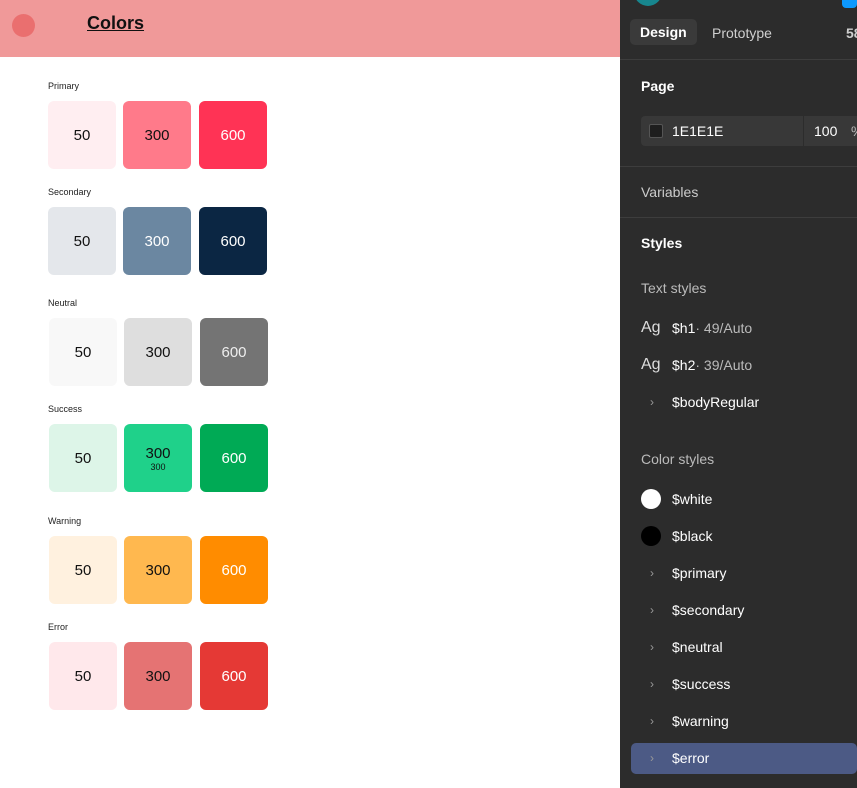  Describe the element at coordinates (692, 499) in the screenshot. I see `color-style-name: $white` at that location.